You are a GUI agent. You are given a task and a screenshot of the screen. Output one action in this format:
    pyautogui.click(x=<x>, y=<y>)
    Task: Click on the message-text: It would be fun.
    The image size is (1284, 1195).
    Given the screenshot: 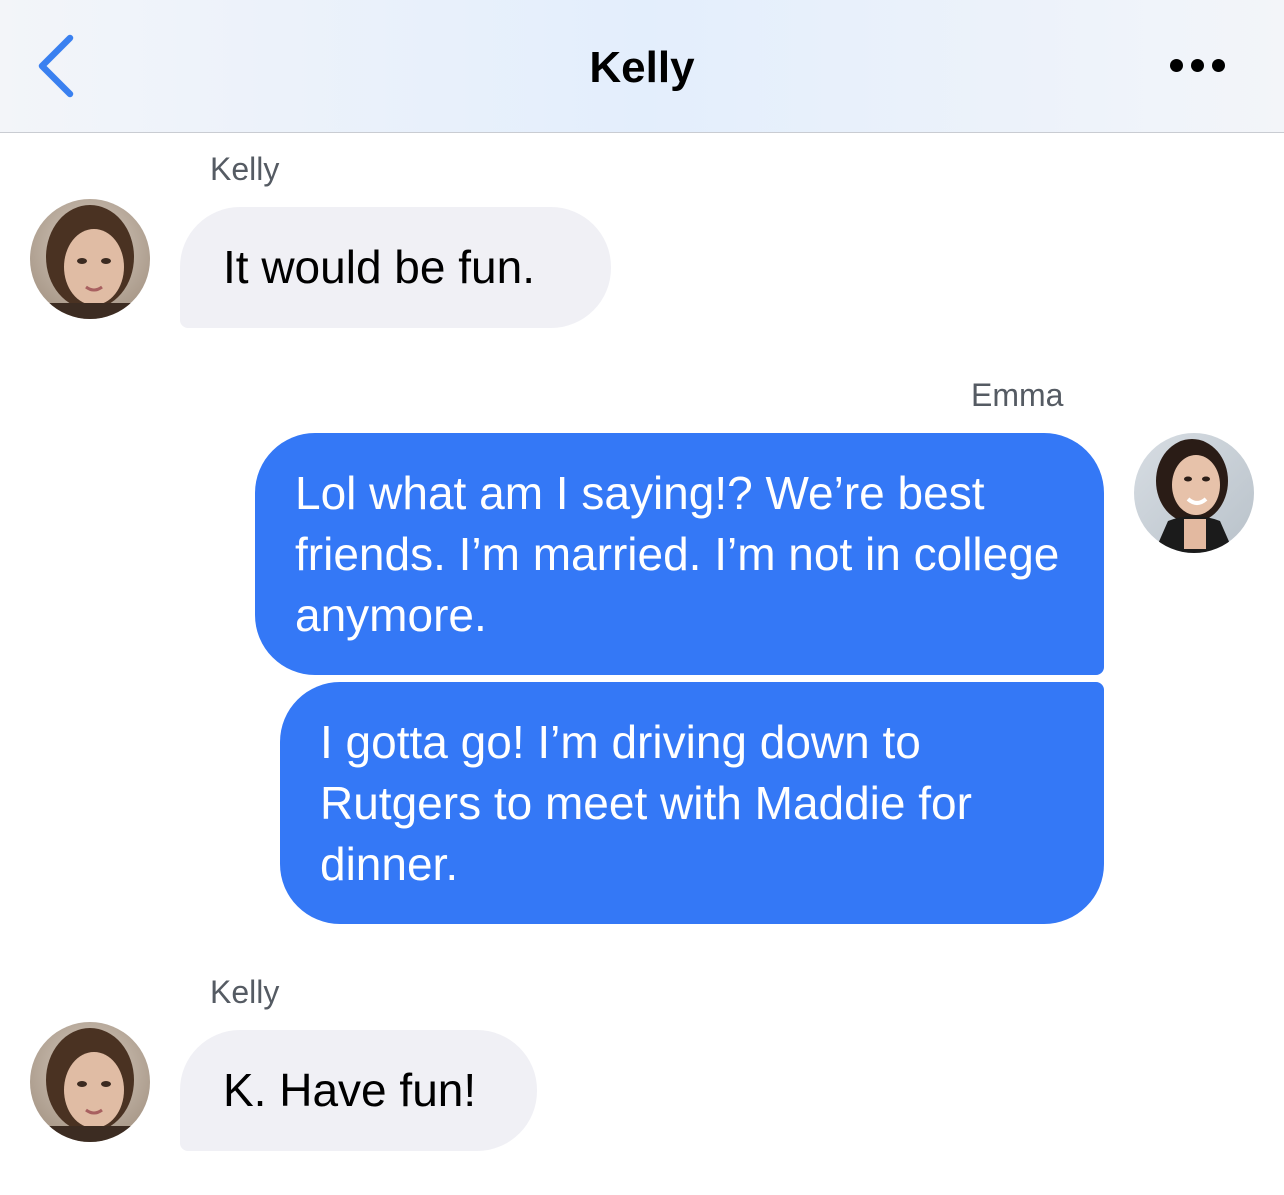 What is the action you would take?
    pyautogui.click(x=379, y=267)
    